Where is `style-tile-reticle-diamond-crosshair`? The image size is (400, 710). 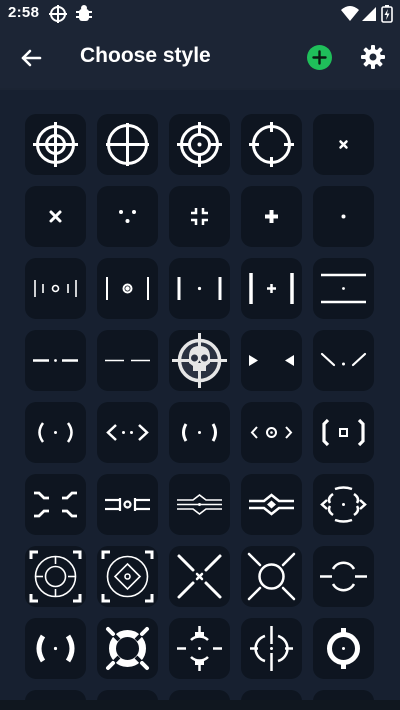
style-tile-reticle-diamond-crosshair is located at coordinates (127, 576).